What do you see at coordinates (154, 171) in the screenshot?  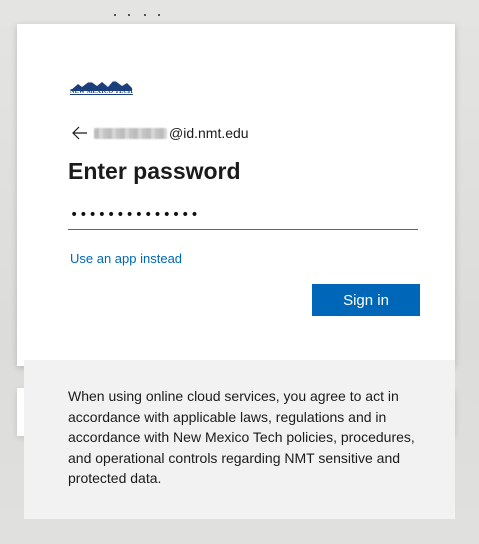 I see `page-title: Enter password` at bounding box center [154, 171].